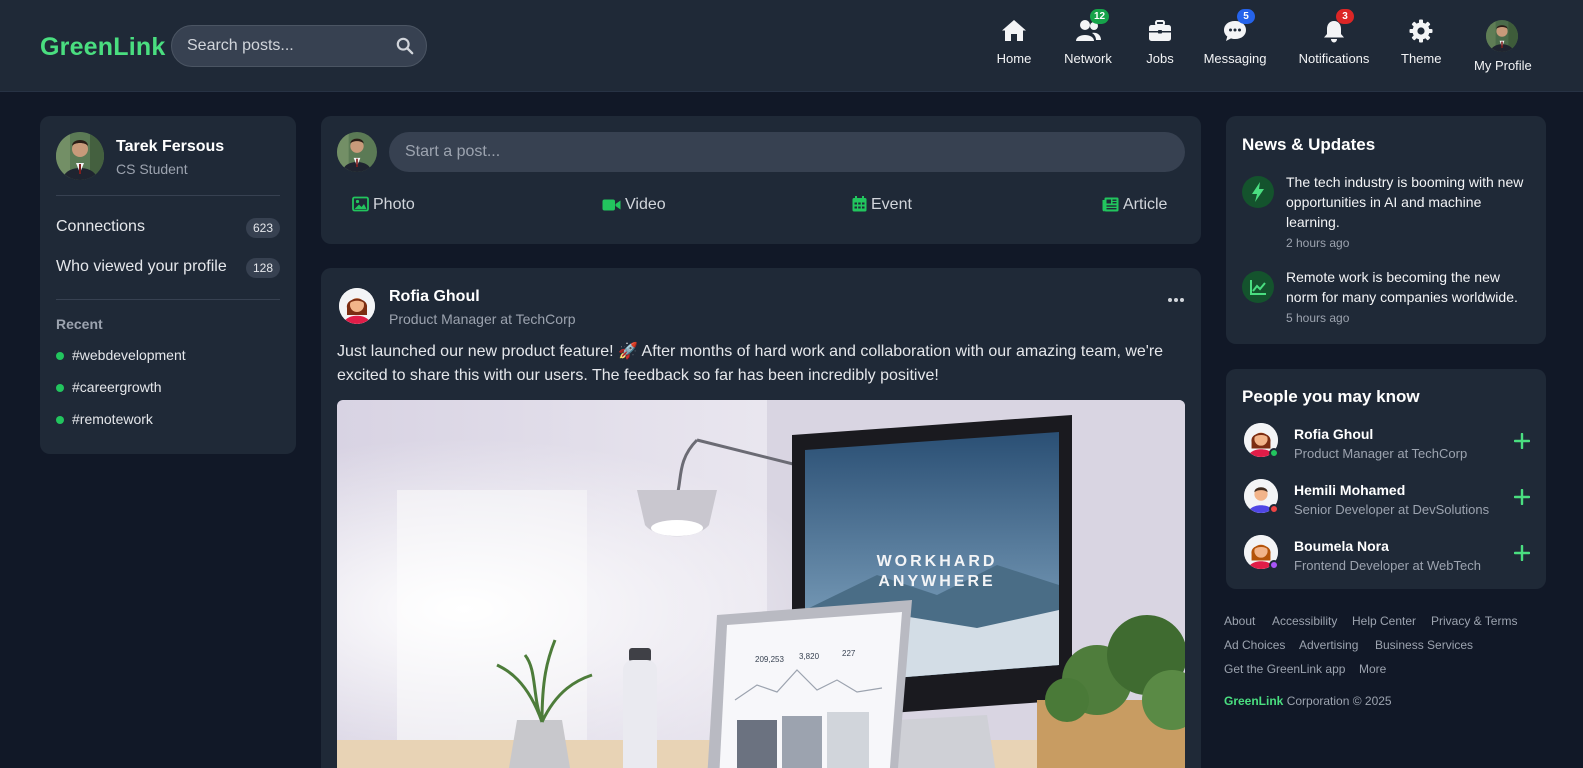  What do you see at coordinates (1258, 287) in the screenshot?
I see `chart-line-icon` at bounding box center [1258, 287].